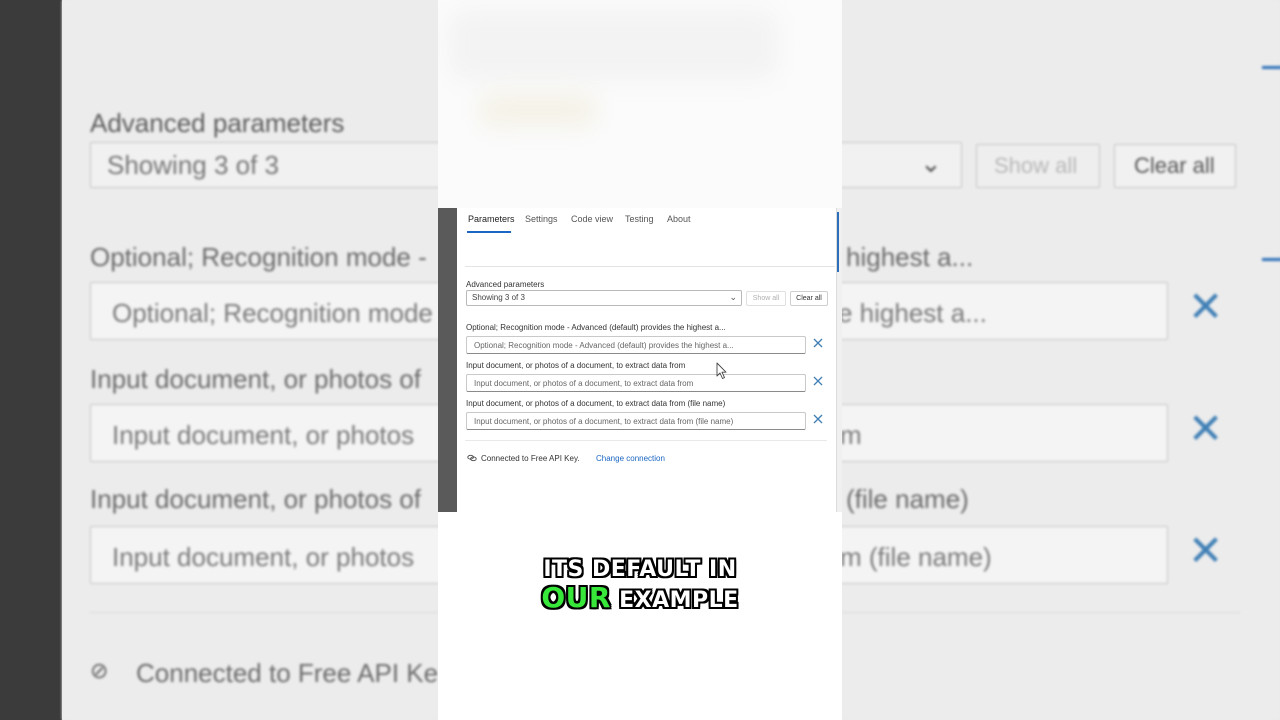 The width and height of the screenshot is (1280, 720). Describe the element at coordinates (1206, 306) in the screenshot. I see `bg-close-icon-1: ✕` at that location.